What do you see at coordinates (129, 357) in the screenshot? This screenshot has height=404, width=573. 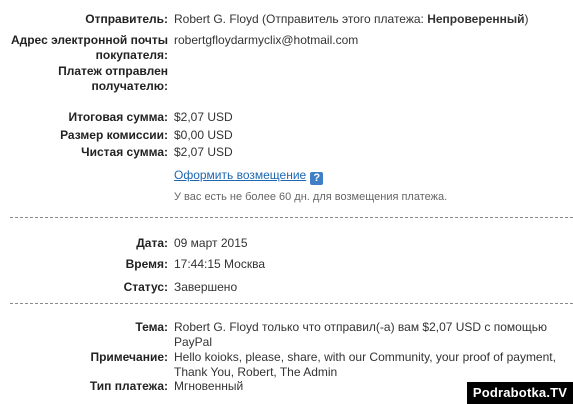 I see `note-label: Примечание:` at bounding box center [129, 357].